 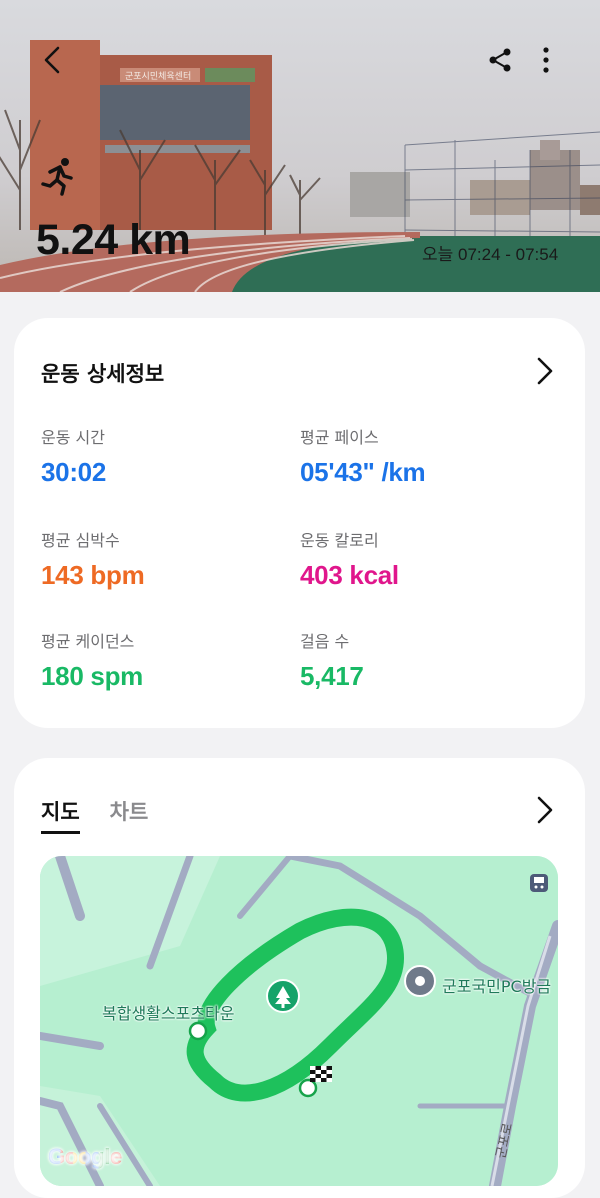 I want to click on place-pin-icon, so click(x=420, y=981).